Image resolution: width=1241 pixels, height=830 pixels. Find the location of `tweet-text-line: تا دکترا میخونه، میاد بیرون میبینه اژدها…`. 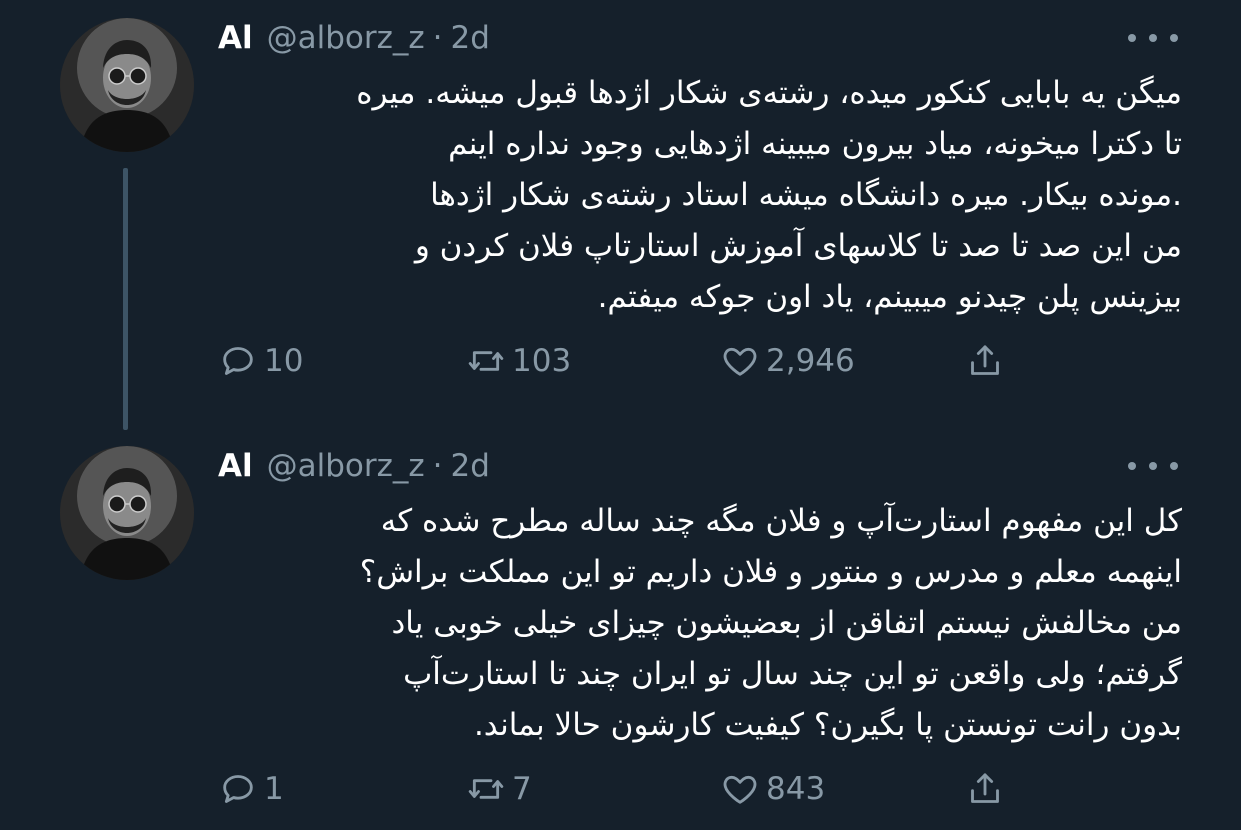

tweet-text-line: تا دکترا میخونه، میاد بیرون میبینه اژدها… is located at coordinates (815, 144).